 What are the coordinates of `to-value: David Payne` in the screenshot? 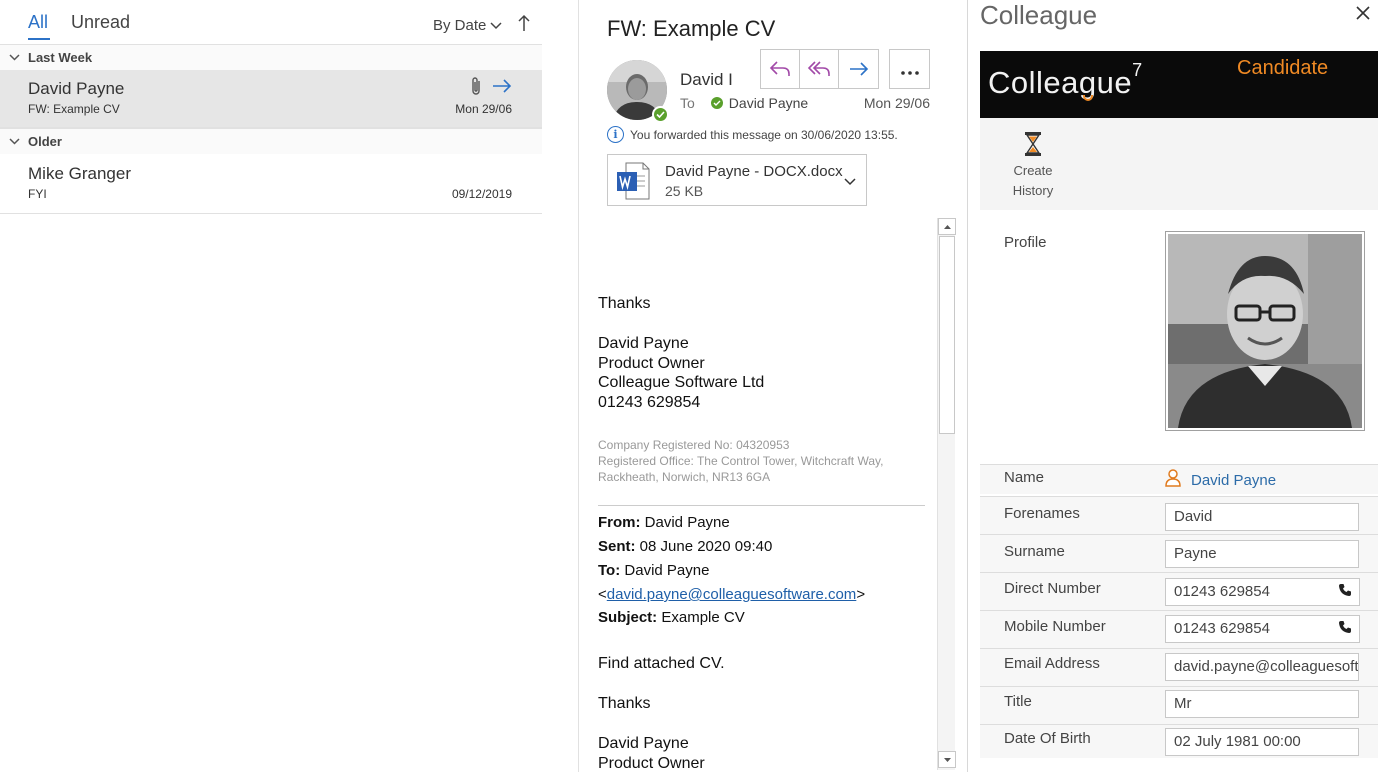 It's located at (667, 570).